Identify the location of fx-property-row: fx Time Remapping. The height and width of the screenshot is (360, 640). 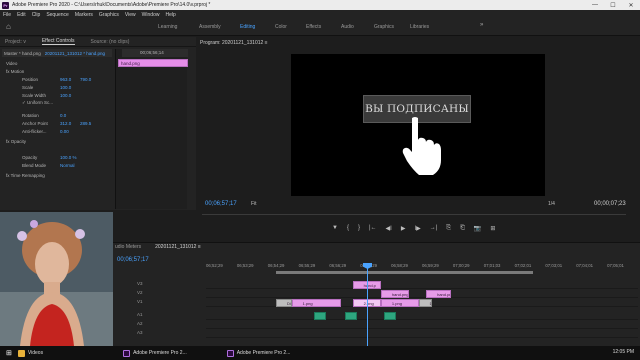
(62, 175).